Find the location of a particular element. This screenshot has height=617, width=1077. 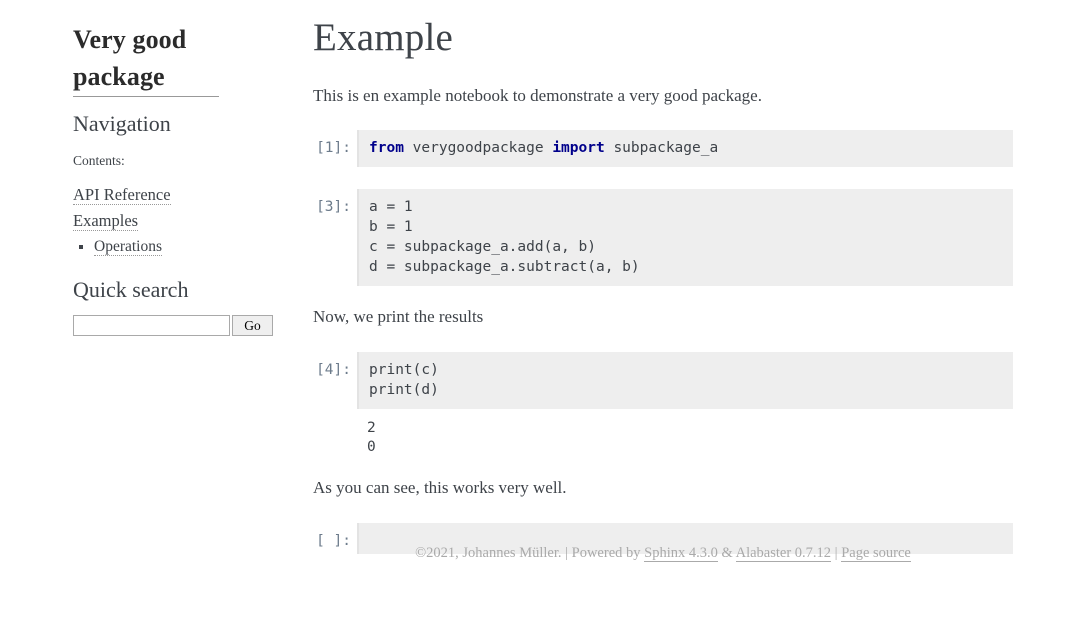

quick-search-heading: Quick search is located at coordinates (131, 290).